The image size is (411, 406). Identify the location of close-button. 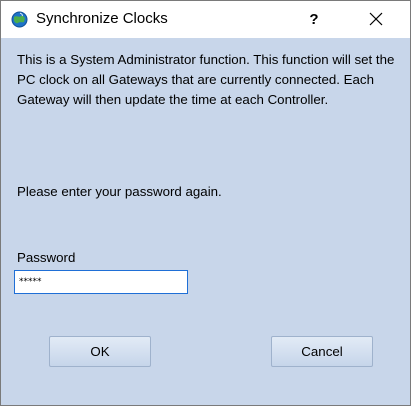
(376, 19).